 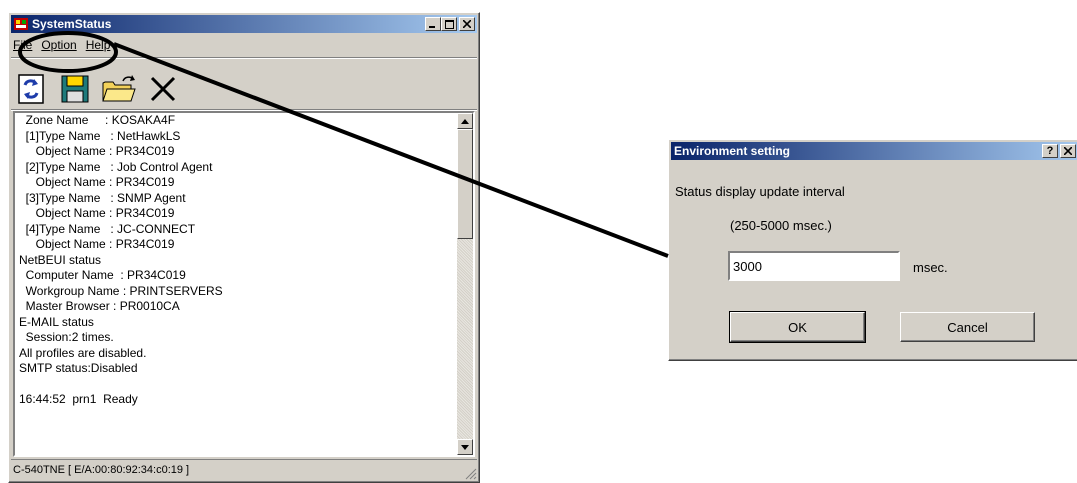 I want to click on open-button, so click(x=119, y=89).